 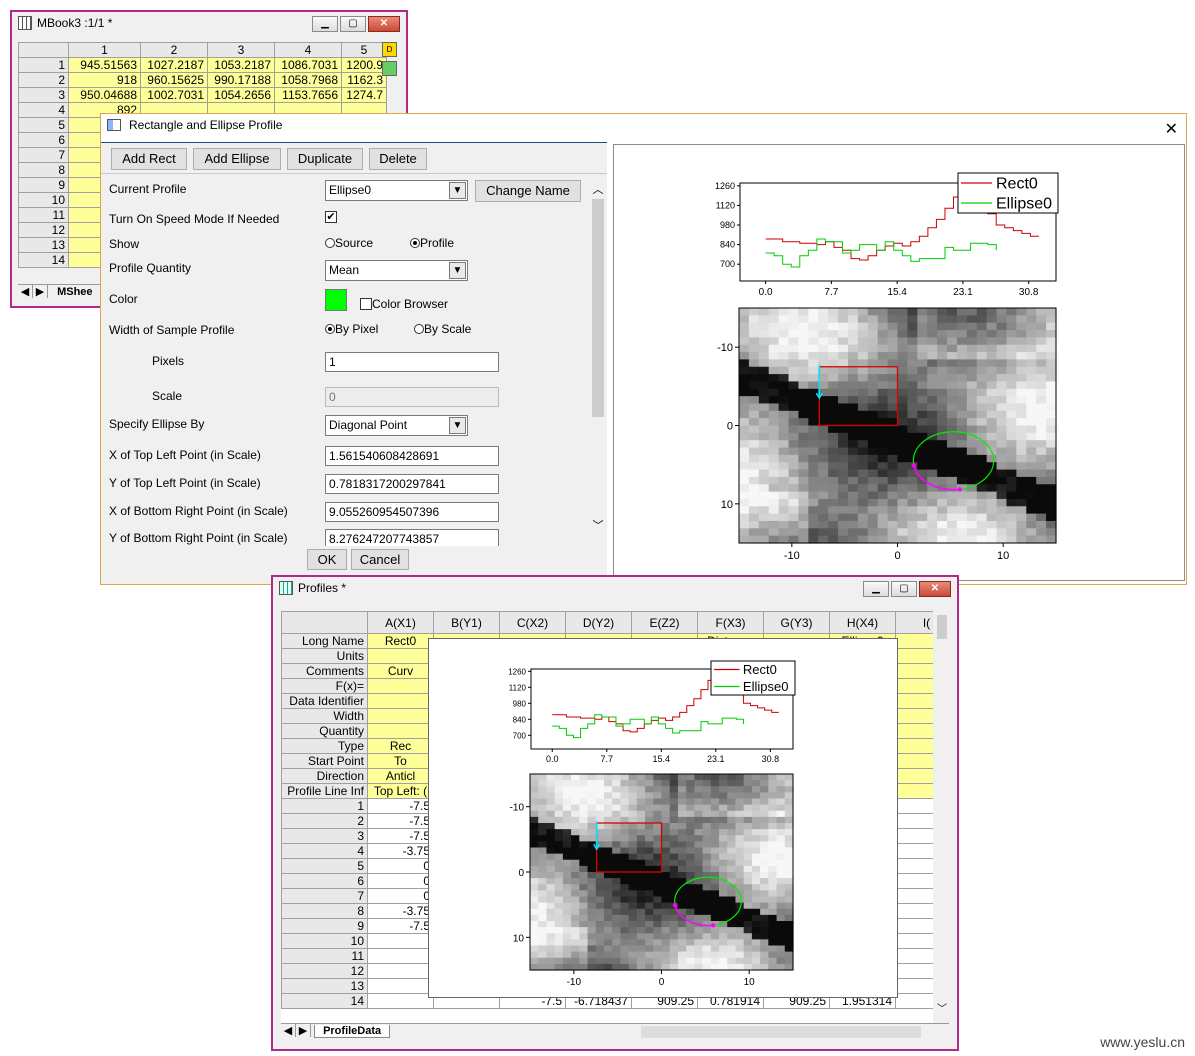 What do you see at coordinates (364, 95) in the screenshot?
I see `table-cell: 1274.7` at bounding box center [364, 95].